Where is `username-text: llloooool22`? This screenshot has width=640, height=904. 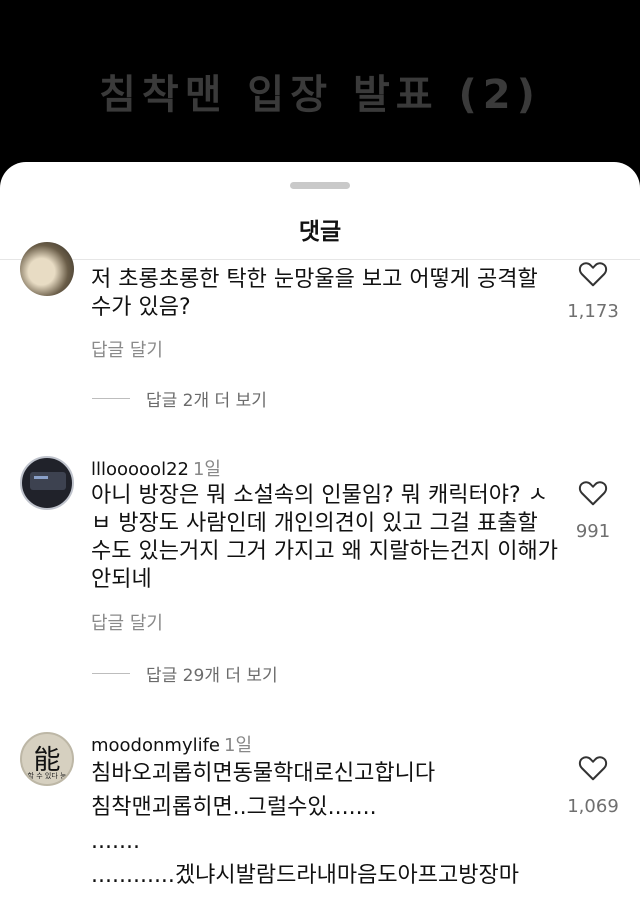 username-text: llloooool22 is located at coordinates (140, 469).